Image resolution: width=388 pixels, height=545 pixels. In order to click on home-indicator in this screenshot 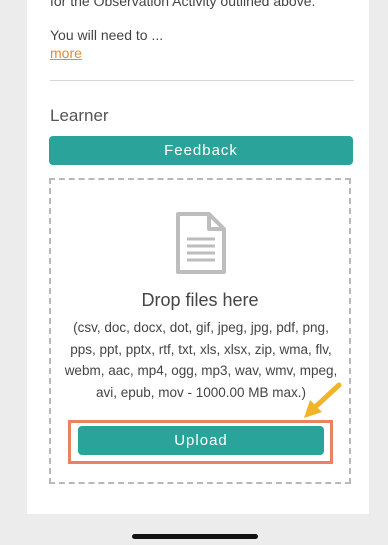, I will do `click(195, 536)`.